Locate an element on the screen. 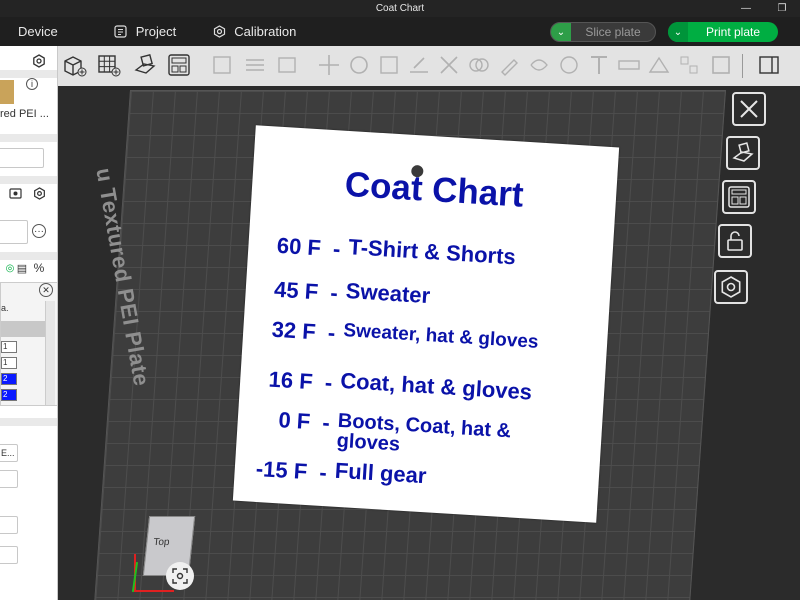  settings-button is located at coordinates (731, 287).